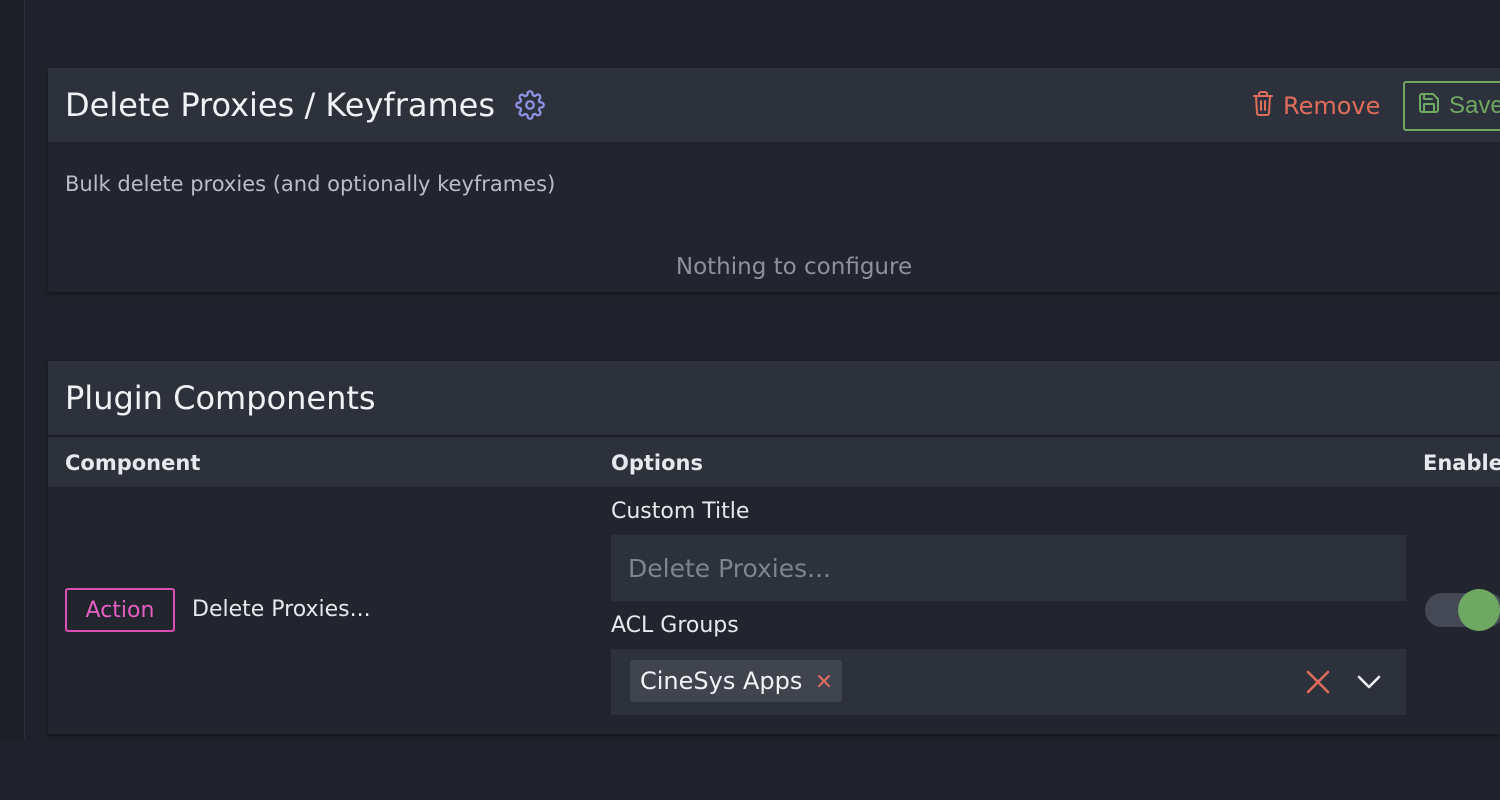  Describe the element at coordinates (1008, 568) in the screenshot. I see `custom-title-input` at that location.